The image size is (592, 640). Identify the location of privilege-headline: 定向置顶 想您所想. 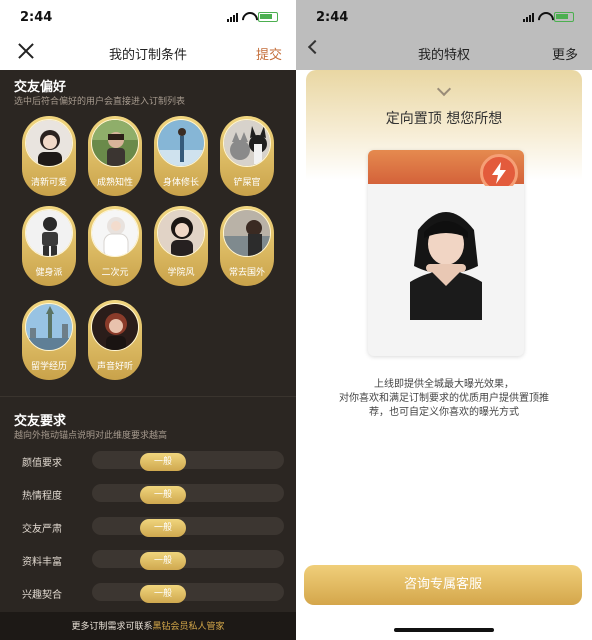
(444, 119).